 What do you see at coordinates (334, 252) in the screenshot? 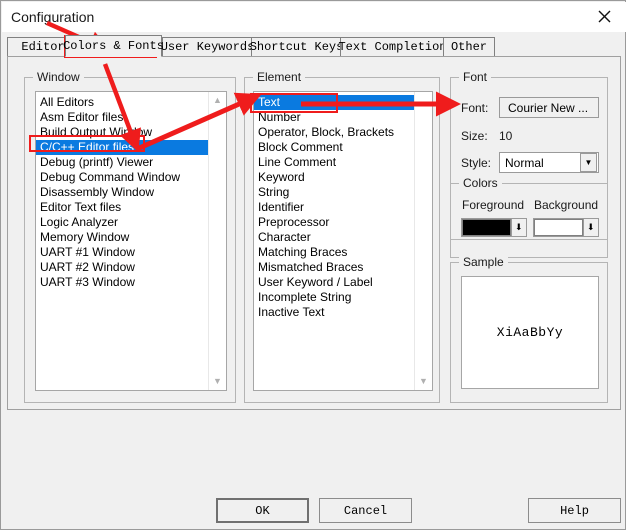
I see `list-item: Matching Braces` at bounding box center [334, 252].